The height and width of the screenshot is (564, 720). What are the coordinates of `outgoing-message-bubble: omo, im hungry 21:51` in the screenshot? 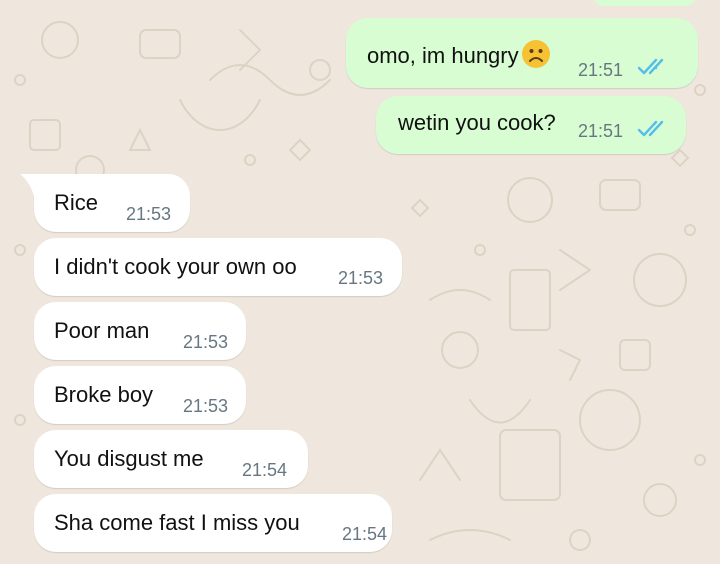 It's located at (522, 53).